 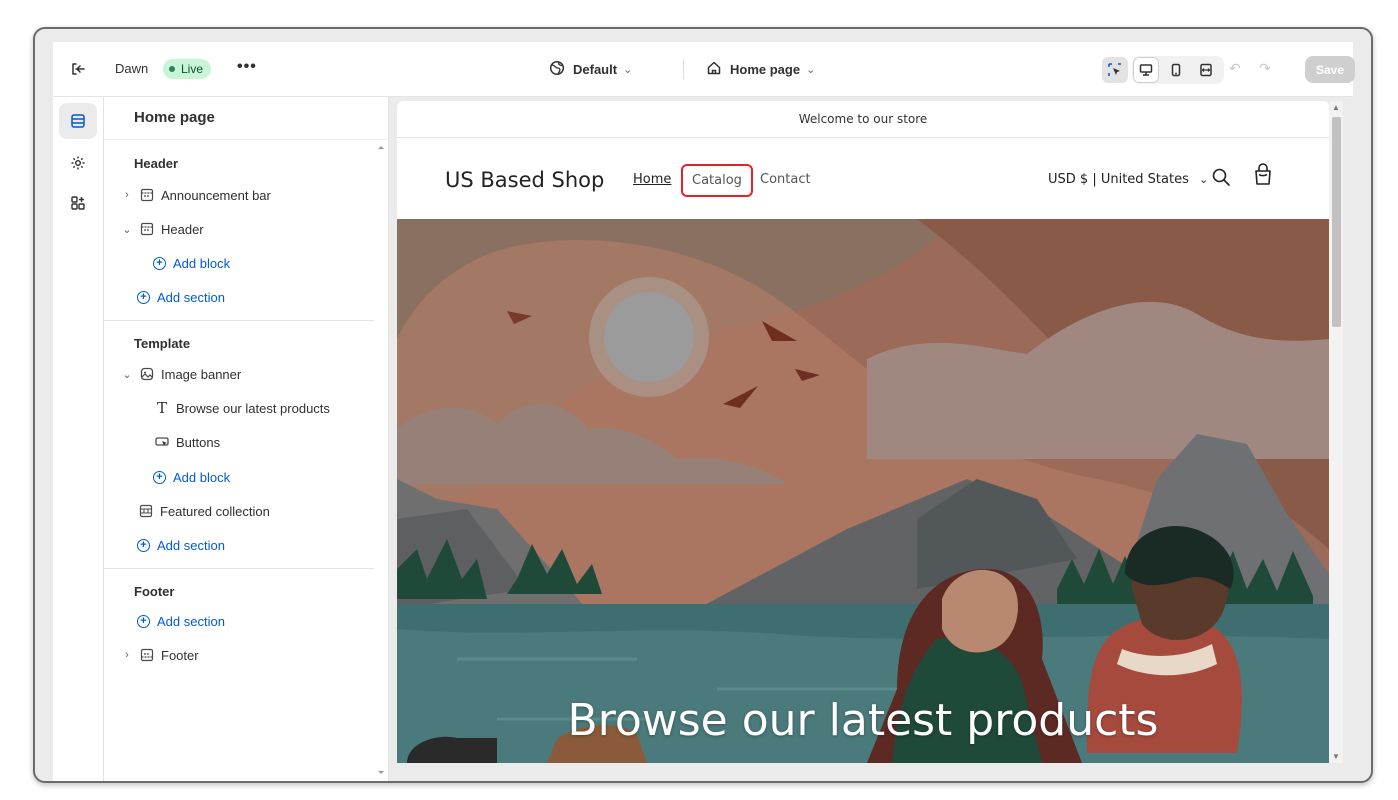 I want to click on scrollbar-thumb, so click(x=1336, y=222).